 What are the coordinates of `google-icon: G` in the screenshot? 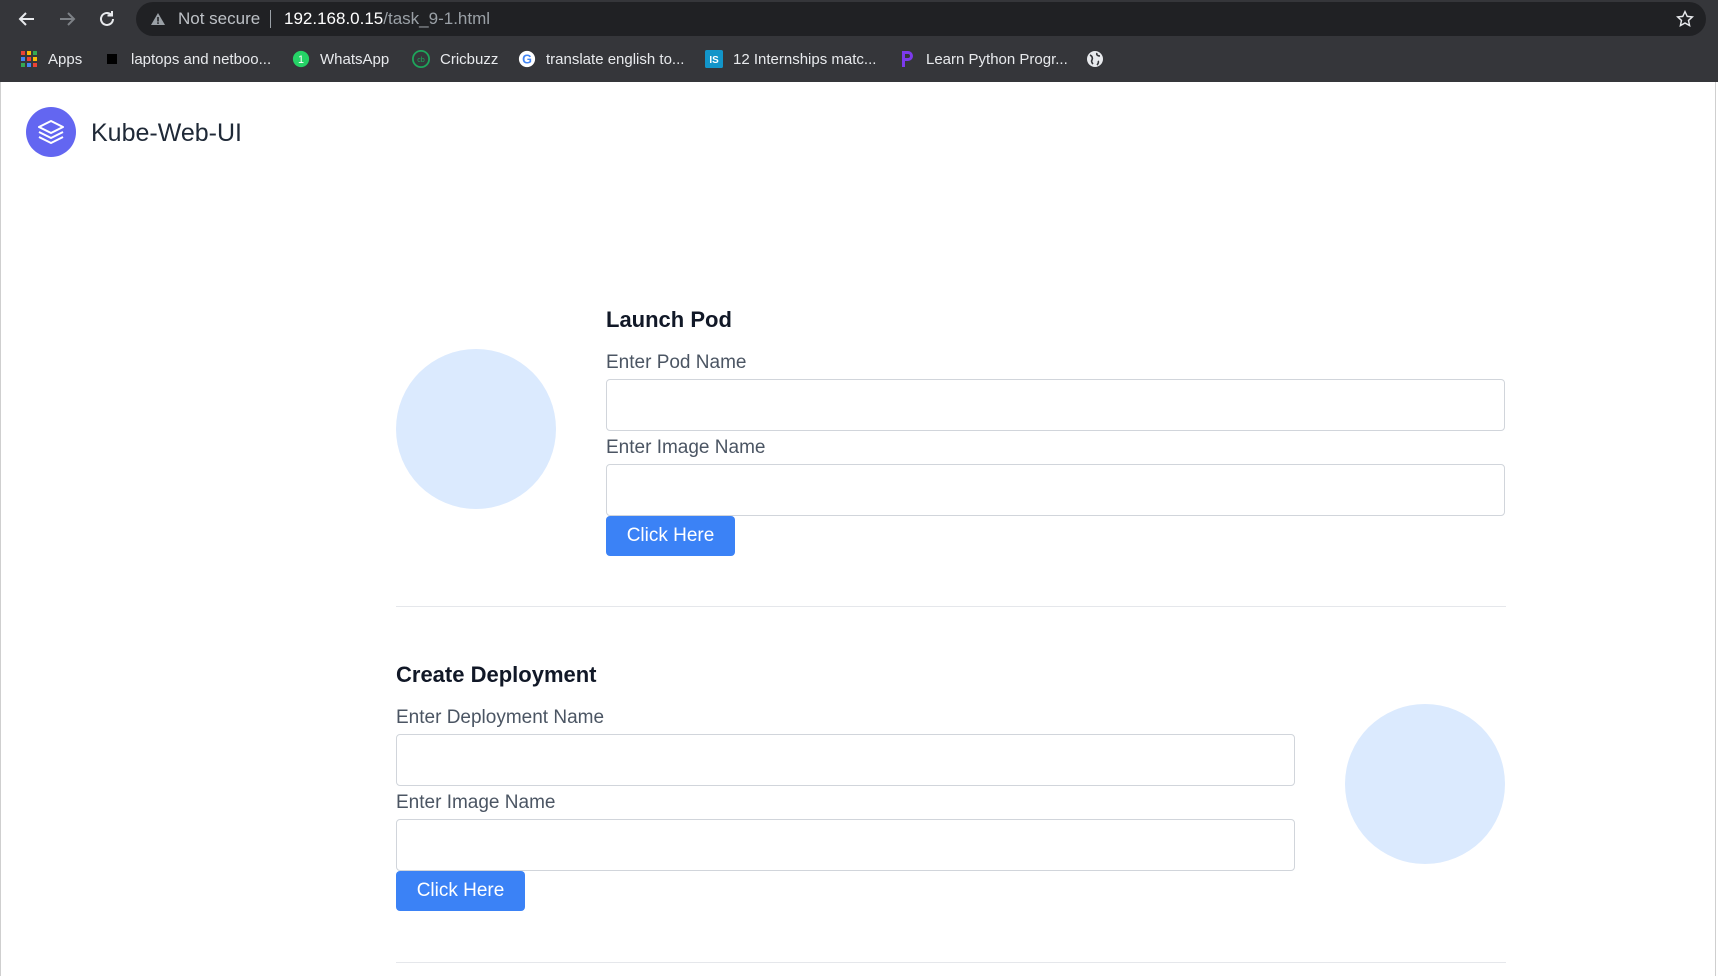 It's located at (527, 59).